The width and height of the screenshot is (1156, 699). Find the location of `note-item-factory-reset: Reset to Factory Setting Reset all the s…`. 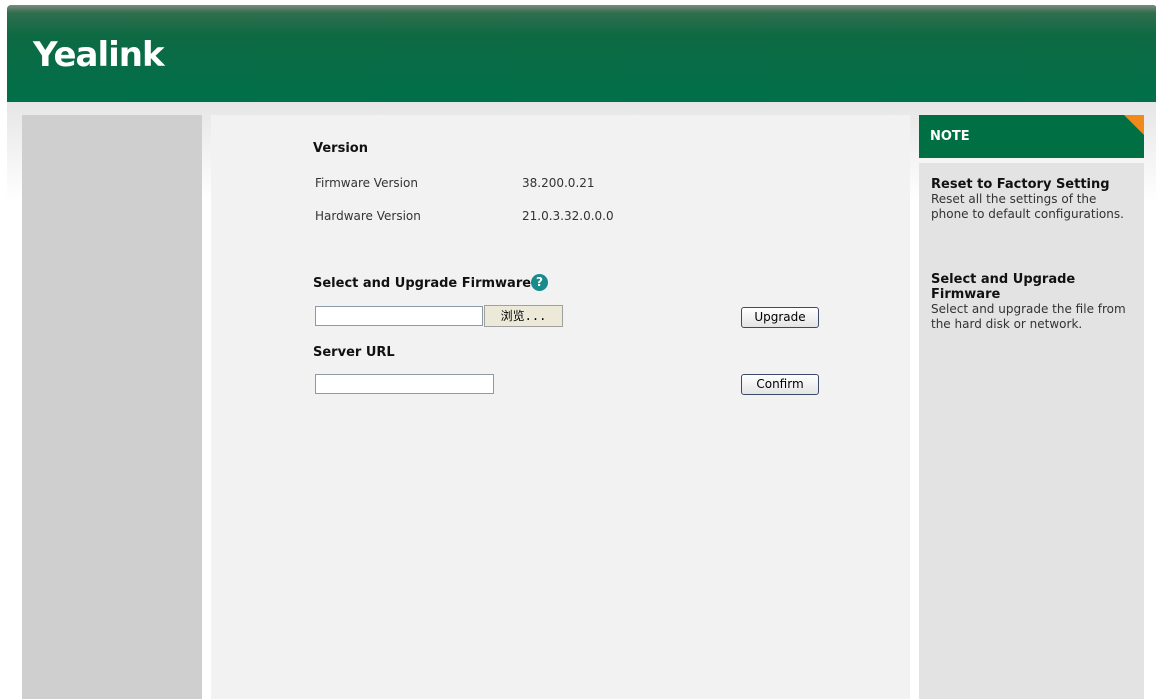

note-item-factory-reset: Reset to Factory Setting Reset all the s… is located at coordinates (1033, 199).